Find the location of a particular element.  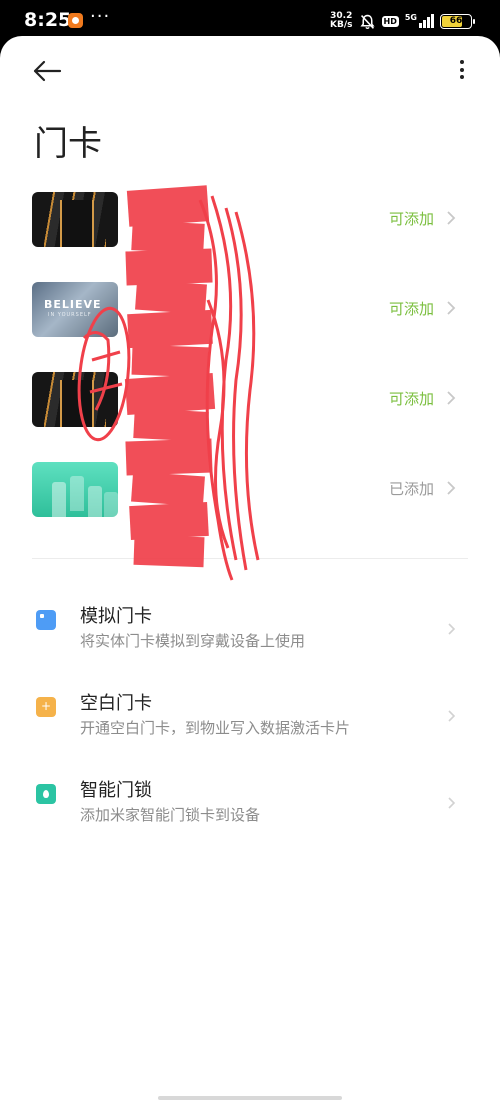

option-title: 空白门卡 is located at coordinates (116, 703).